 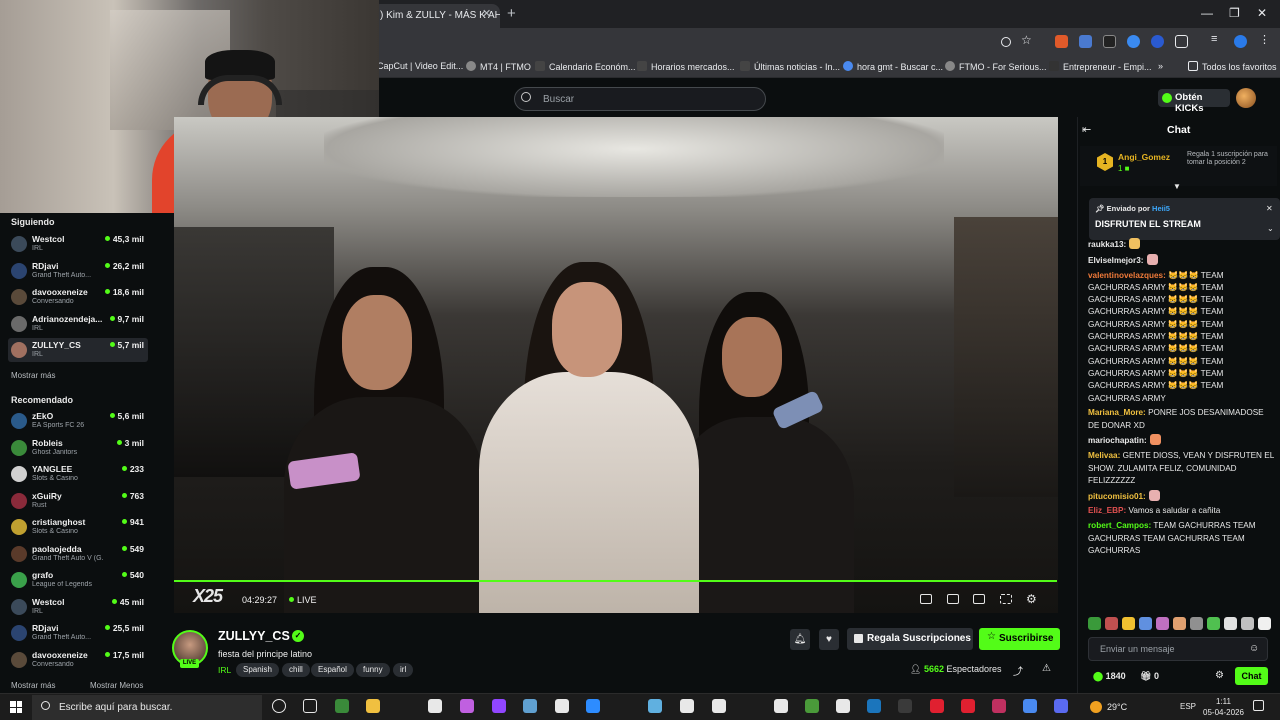 I want to click on chat-username: valentinovelazques:, so click(x=1127, y=275).